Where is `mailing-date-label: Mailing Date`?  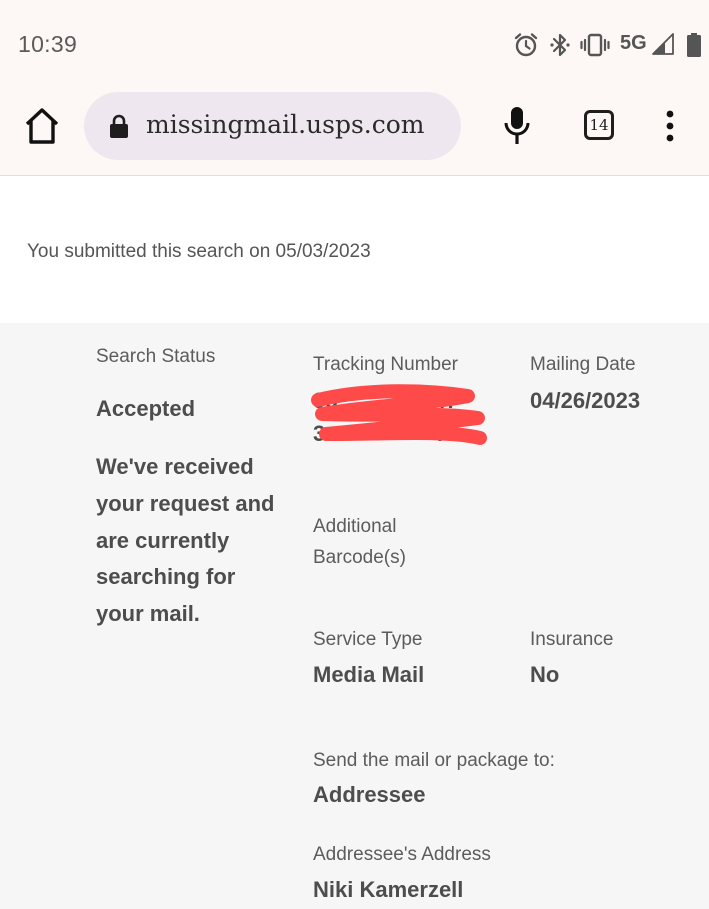
mailing-date-label: Mailing Date is located at coordinates (583, 364).